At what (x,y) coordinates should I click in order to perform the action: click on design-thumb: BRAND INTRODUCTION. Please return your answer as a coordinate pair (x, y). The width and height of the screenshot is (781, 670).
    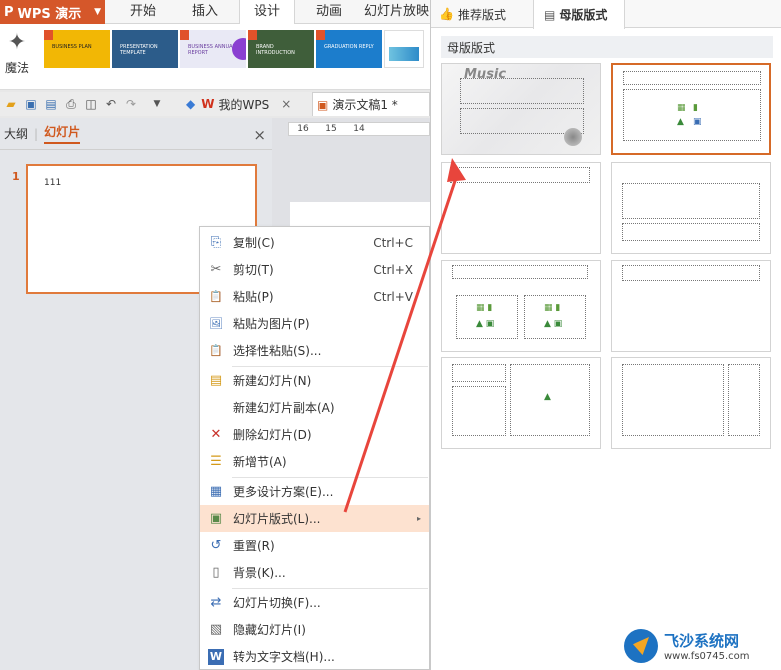
    Looking at the image, I should click on (281, 49).